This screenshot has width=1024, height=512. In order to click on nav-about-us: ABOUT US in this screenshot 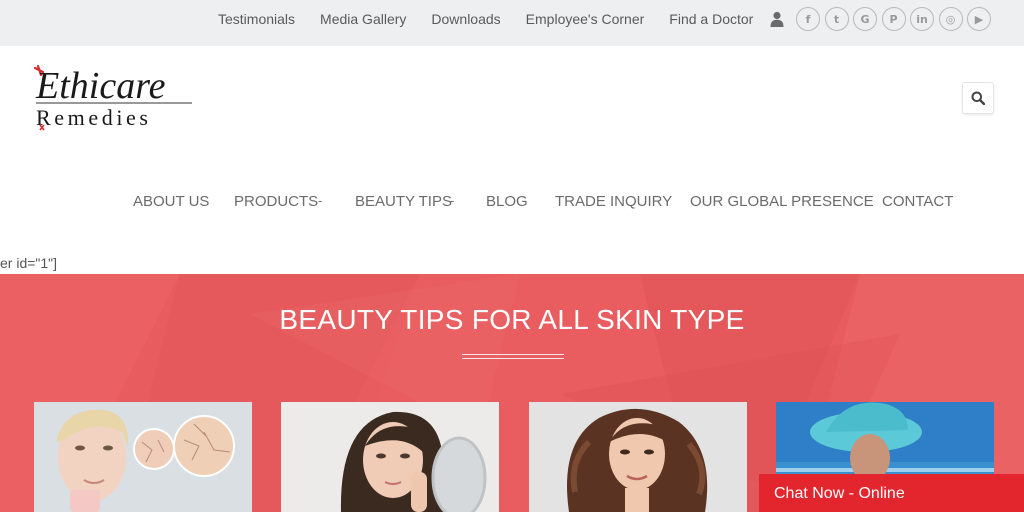, I will do `click(171, 201)`.